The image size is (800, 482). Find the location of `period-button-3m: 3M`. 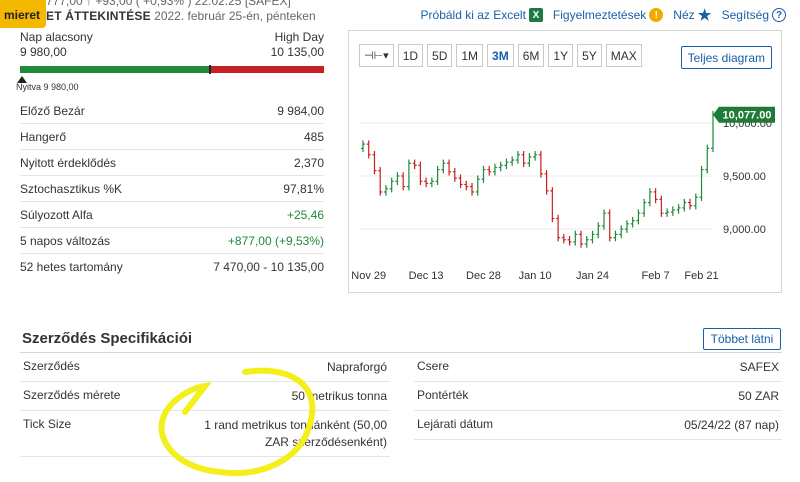

period-button-3m: 3M is located at coordinates (500, 55).